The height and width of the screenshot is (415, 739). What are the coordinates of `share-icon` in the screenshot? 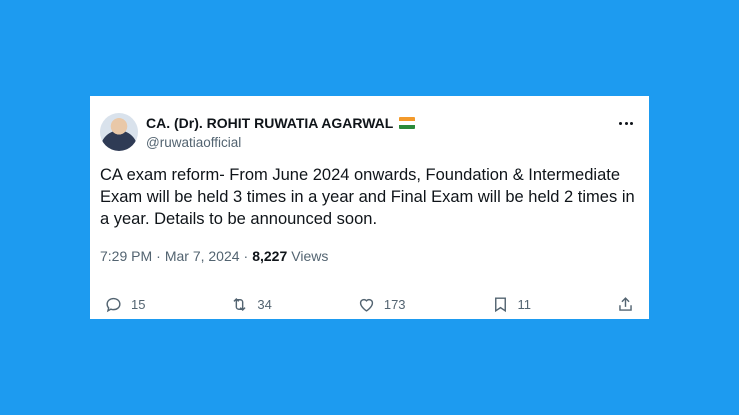 It's located at (625, 304).